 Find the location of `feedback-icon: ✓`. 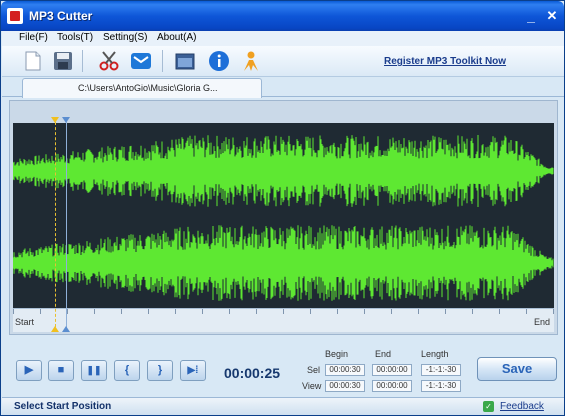

feedback-icon: ✓ is located at coordinates (488, 406).